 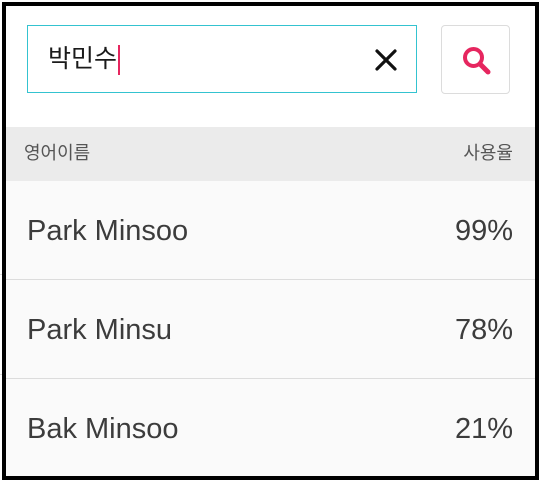 I want to click on english-name: Park Minsu, so click(x=100, y=330).